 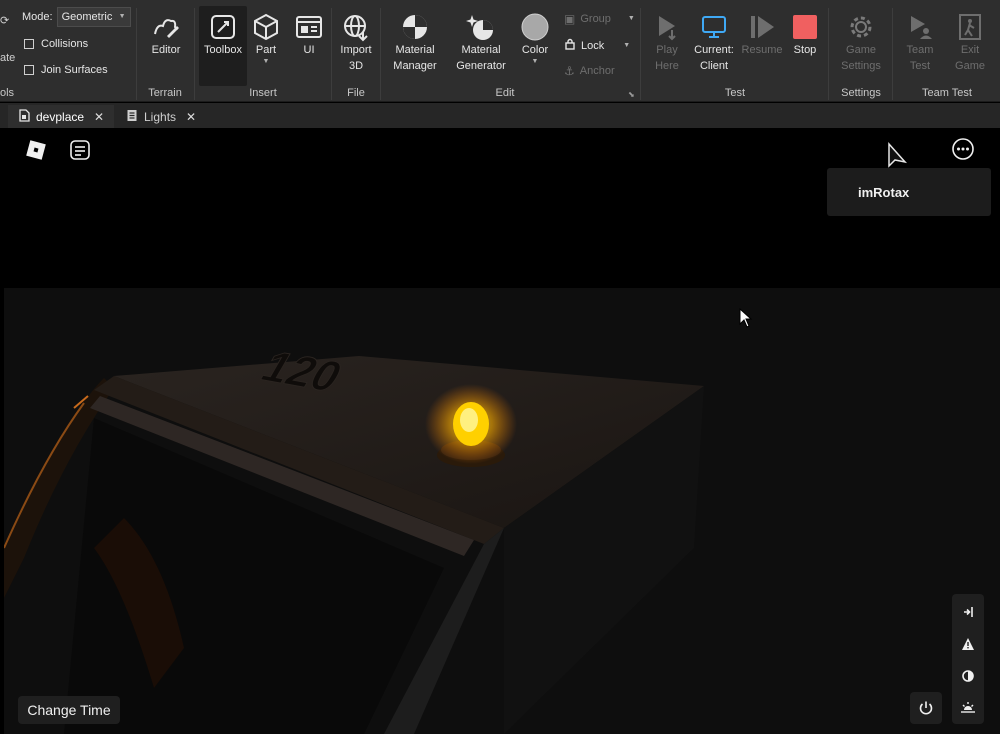 What do you see at coordinates (970, 43) in the screenshot?
I see `exit-game-button: Exit Game` at bounding box center [970, 43].